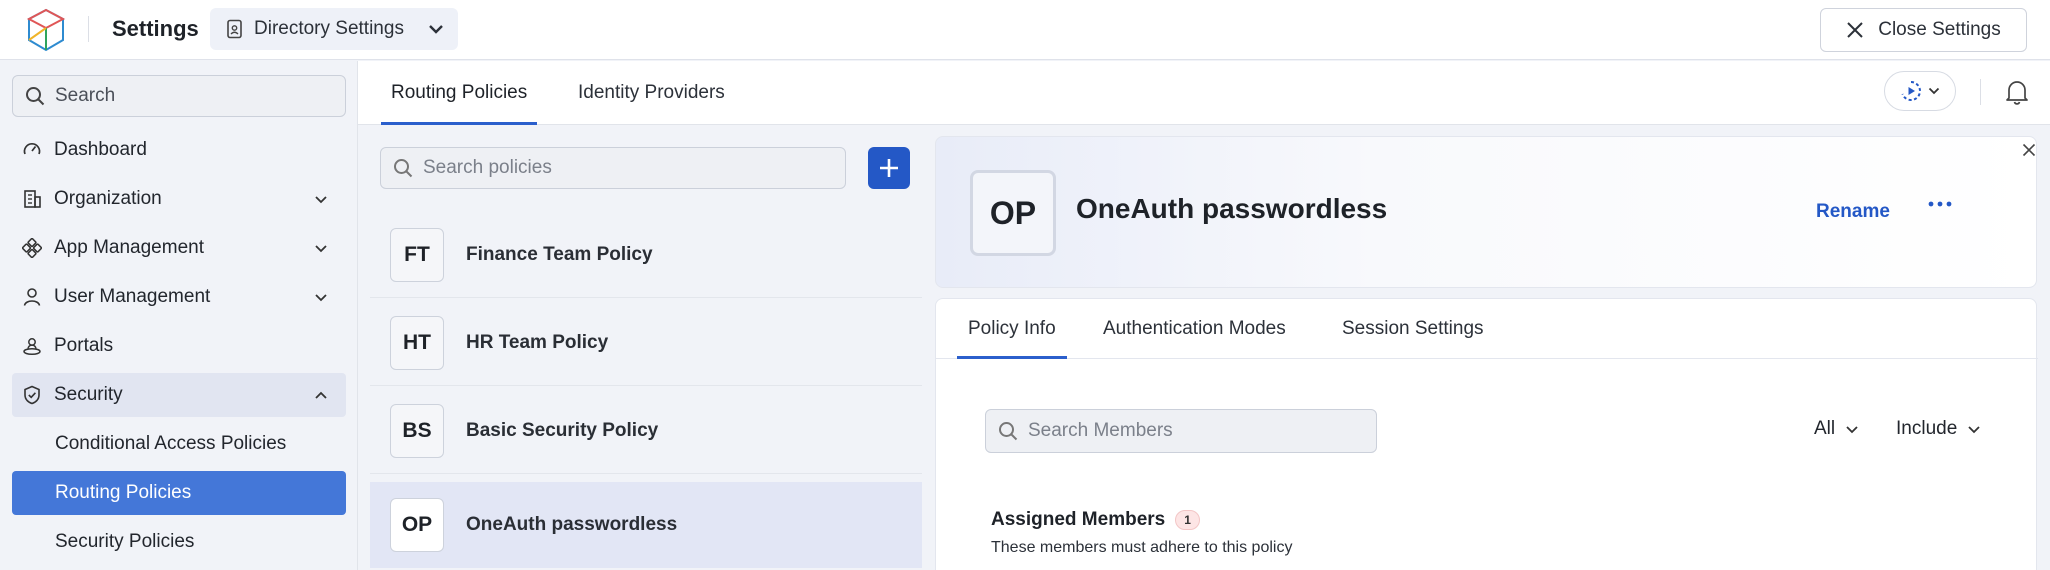 The image size is (2050, 570). What do you see at coordinates (132, 296) in the screenshot?
I see `sidebar-item-label: User Management` at bounding box center [132, 296].